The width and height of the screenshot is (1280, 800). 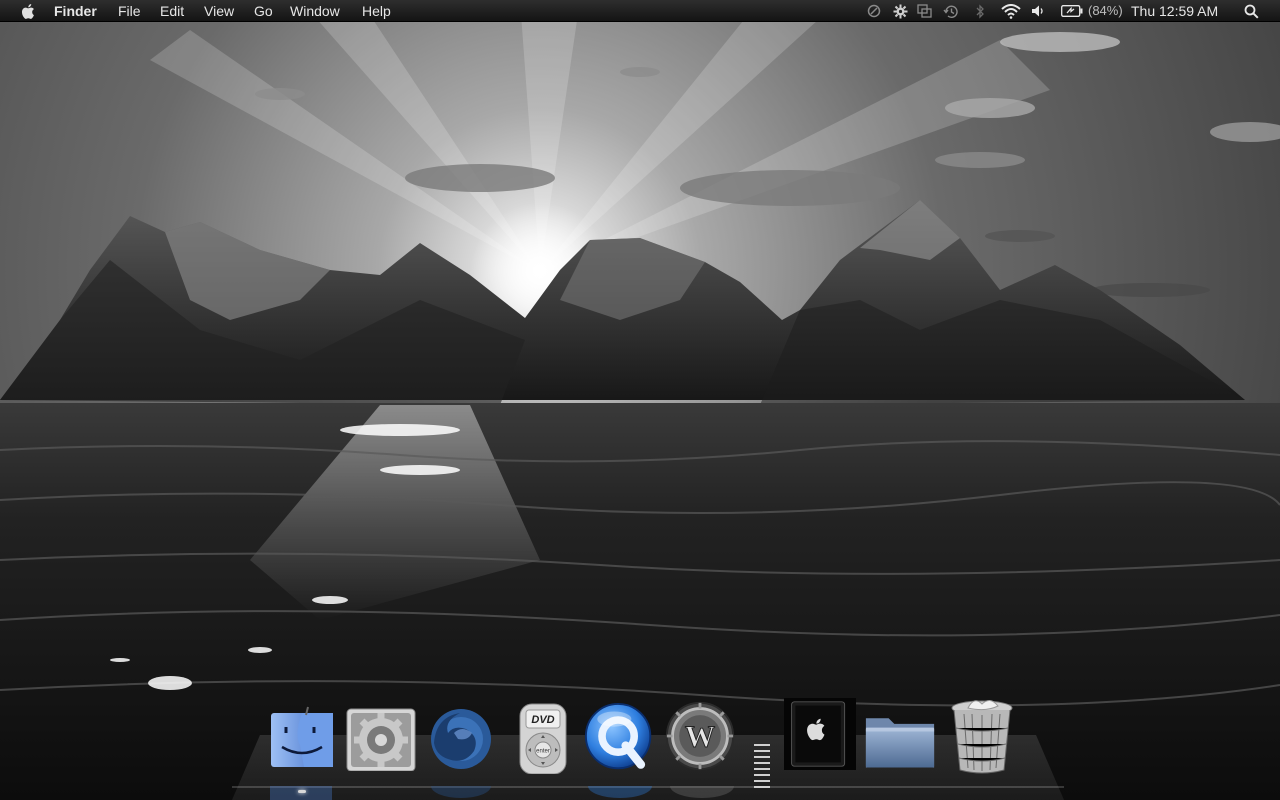 I want to click on dock-item-trash, so click(x=982, y=737).